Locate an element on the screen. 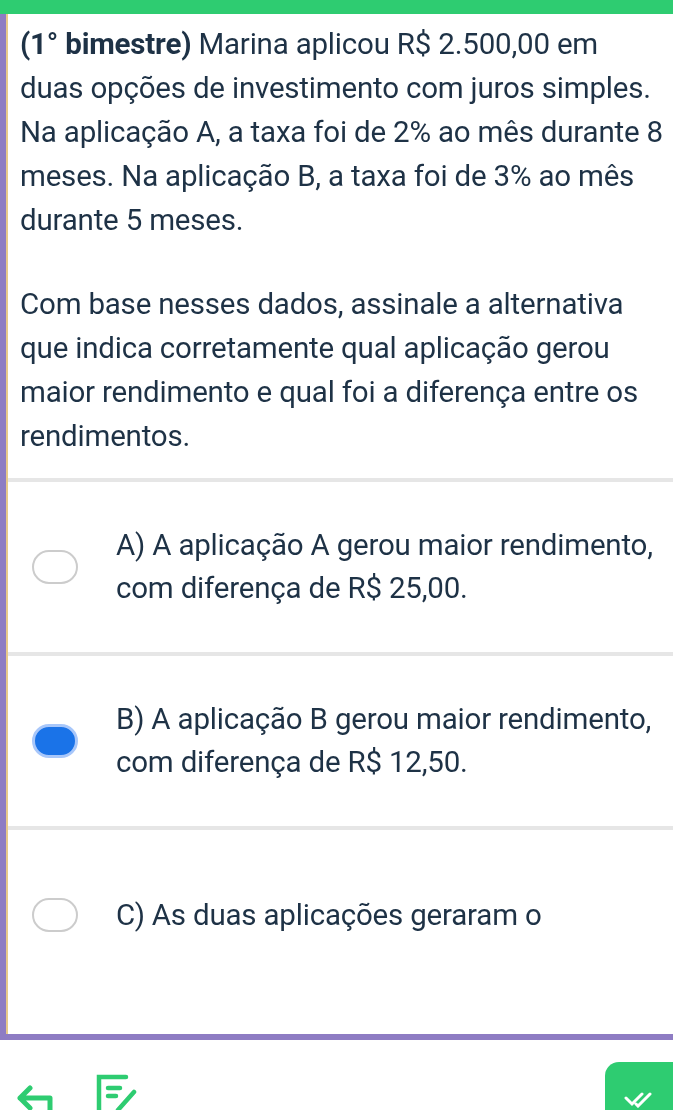 The width and height of the screenshot is (673, 1110). submit-button is located at coordinates (639, 1086).